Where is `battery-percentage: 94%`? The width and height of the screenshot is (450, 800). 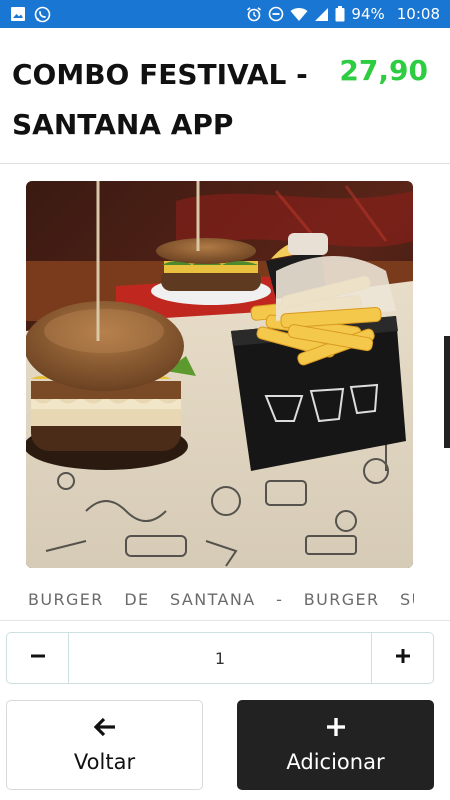
battery-percentage: 94% is located at coordinates (368, 14).